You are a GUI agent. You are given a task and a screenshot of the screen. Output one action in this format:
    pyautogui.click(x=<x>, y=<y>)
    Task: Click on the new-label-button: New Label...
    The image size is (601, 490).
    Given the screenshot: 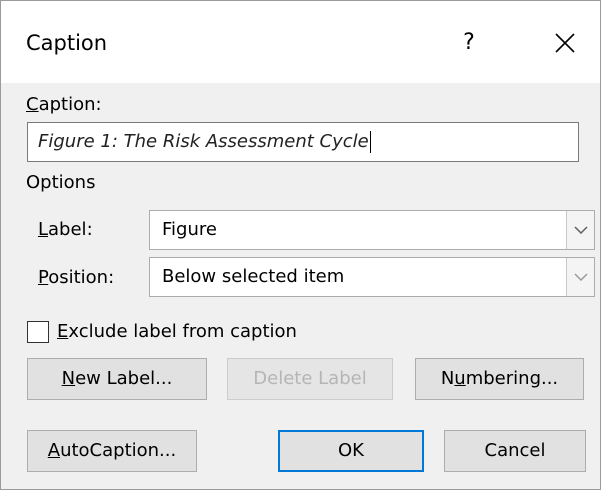 What is the action you would take?
    pyautogui.click(x=117, y=379)
    